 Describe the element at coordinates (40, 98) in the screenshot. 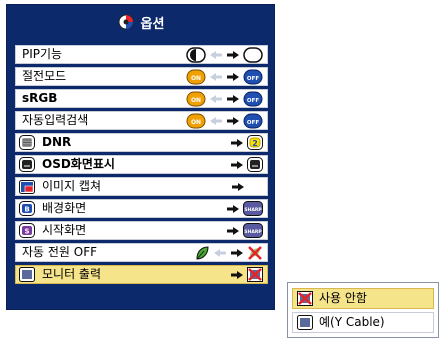

I see `menu-item-label: sRGB` at that location.